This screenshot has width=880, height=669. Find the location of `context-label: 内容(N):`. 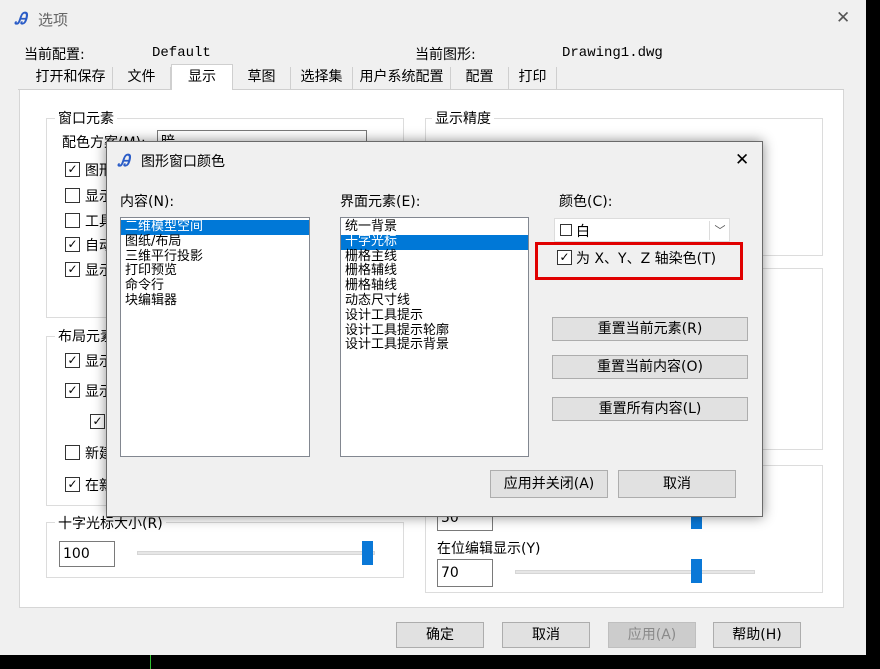

context-label: 内容(N): is located at coordinates (147, 202).